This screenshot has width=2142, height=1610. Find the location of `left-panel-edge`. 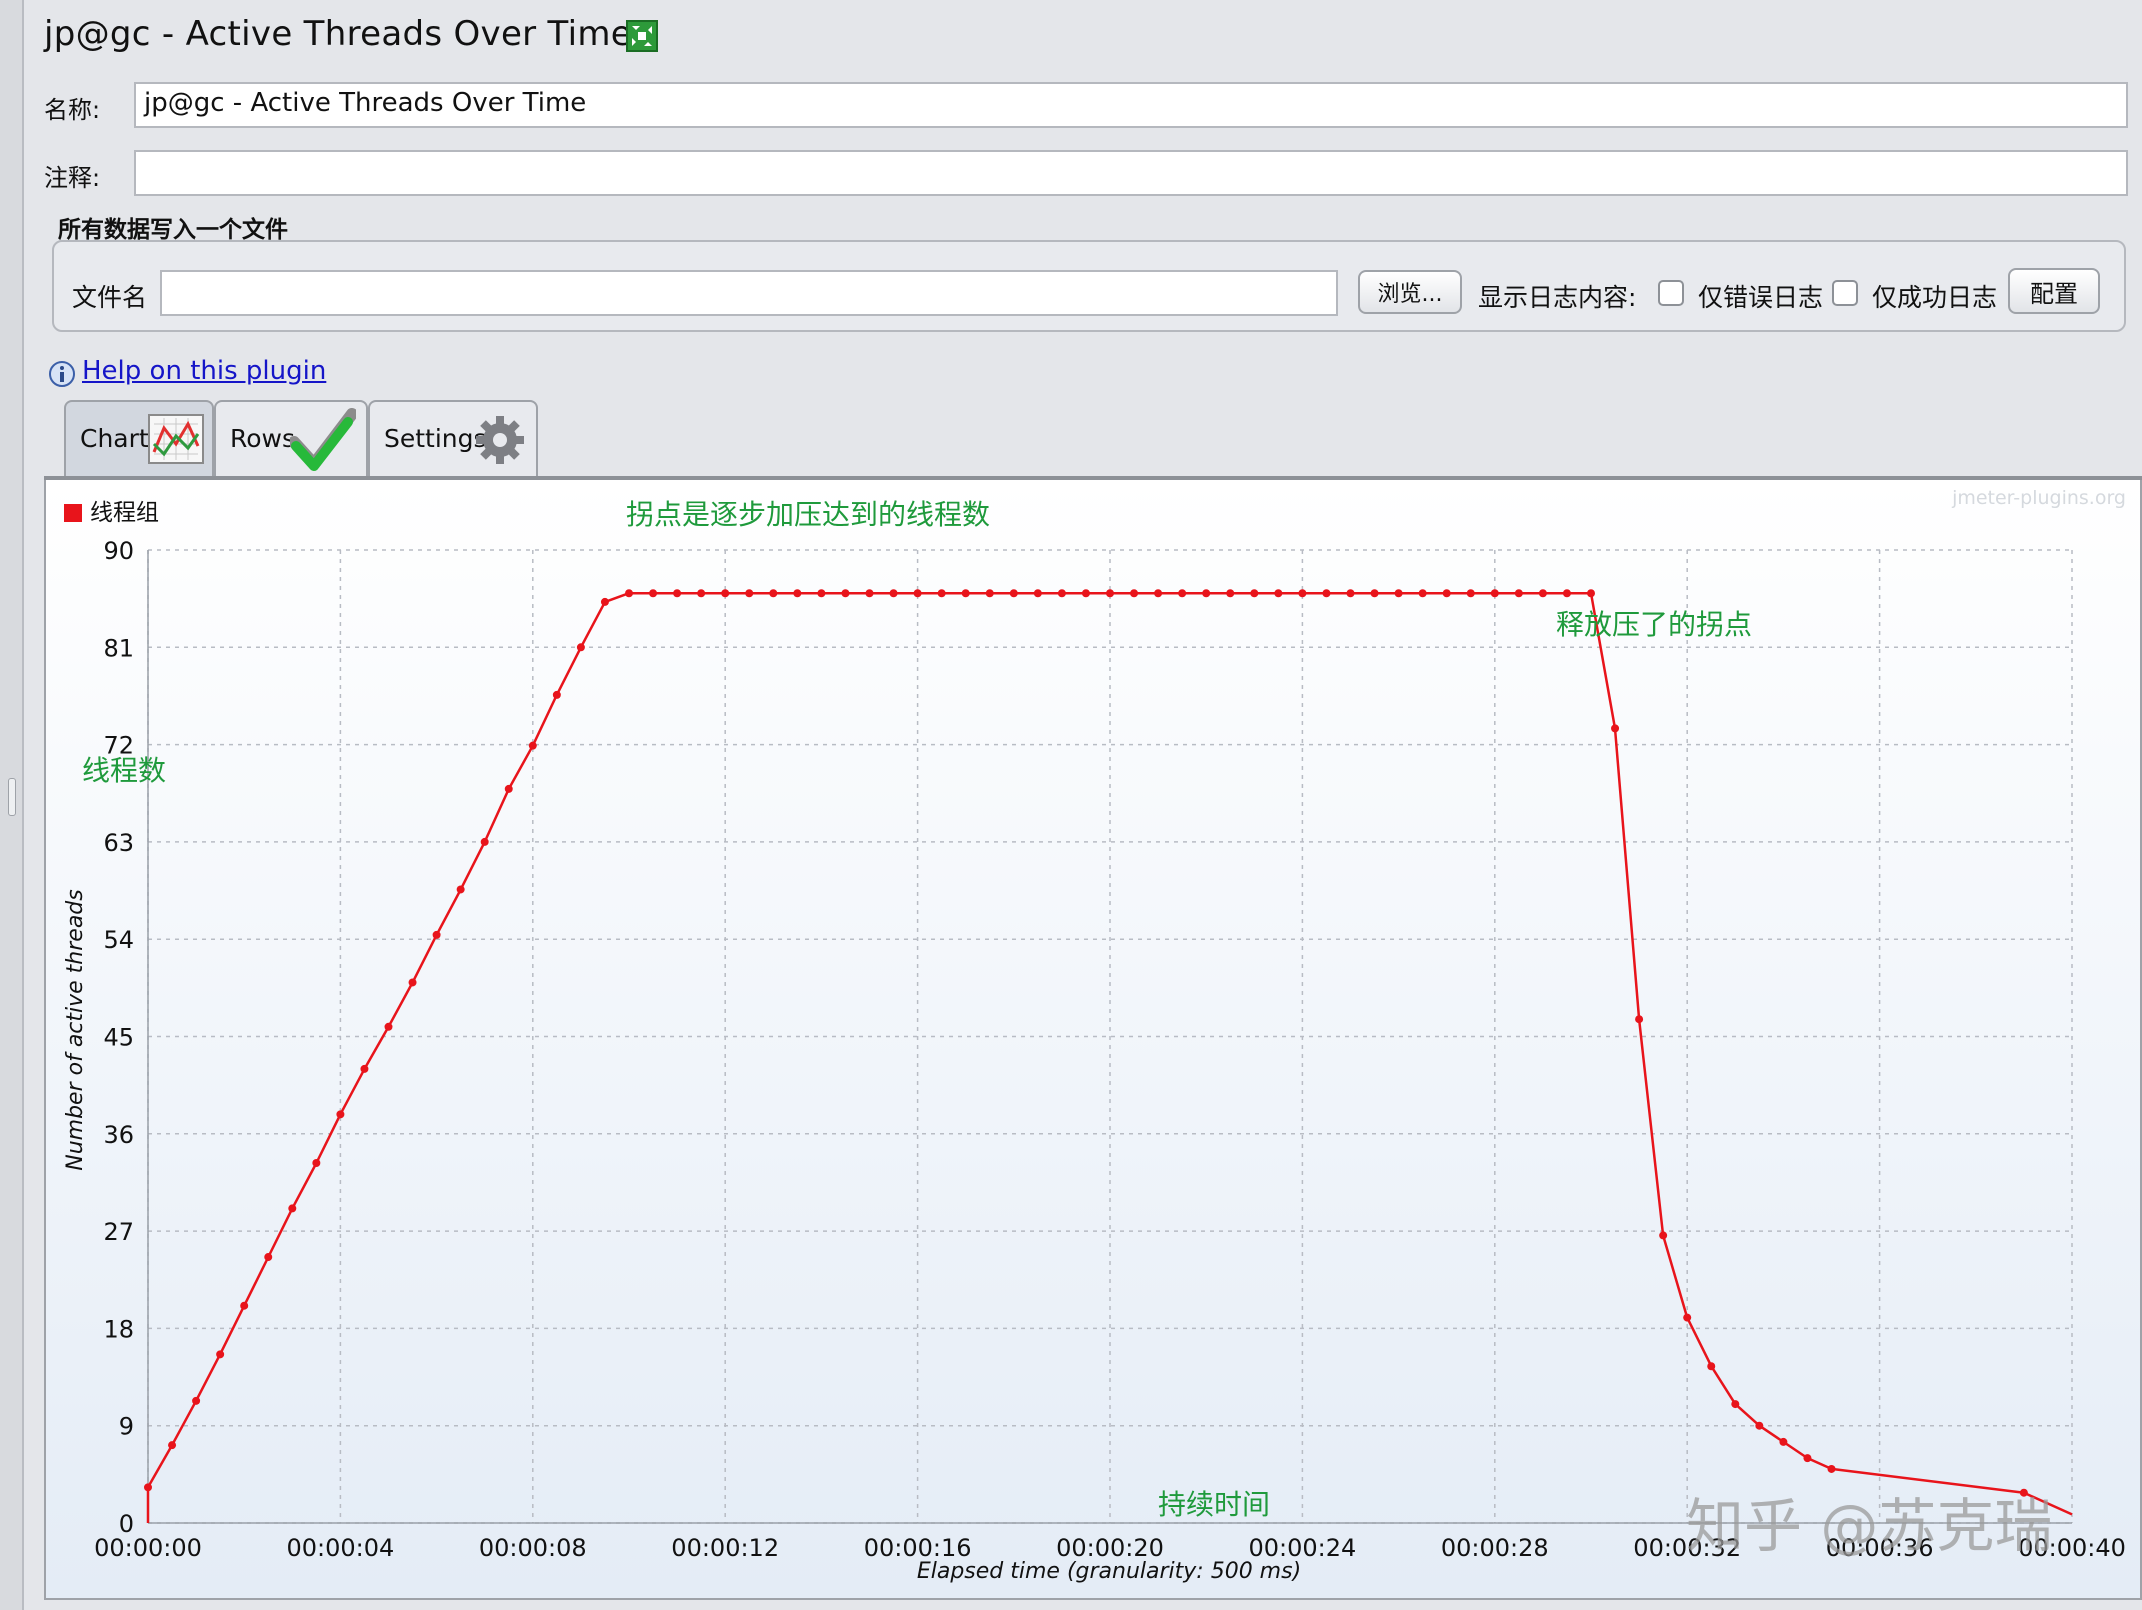

left-panel-edge is located at coordinates (12, 805).